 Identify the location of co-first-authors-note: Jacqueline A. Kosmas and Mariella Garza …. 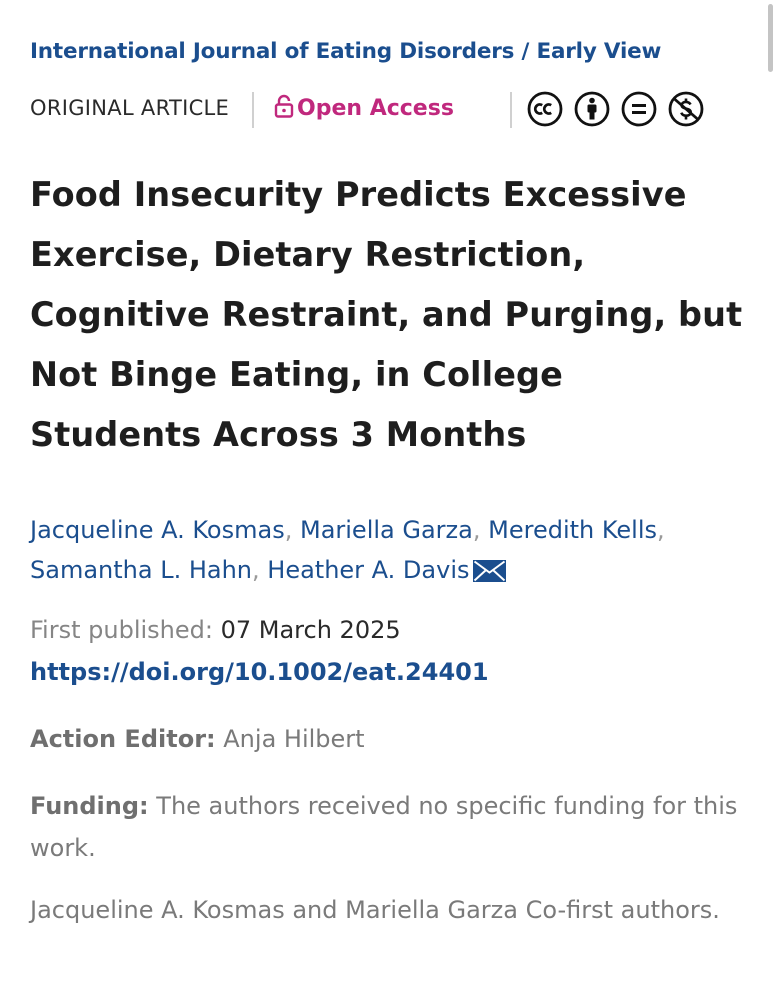
(375, 910).